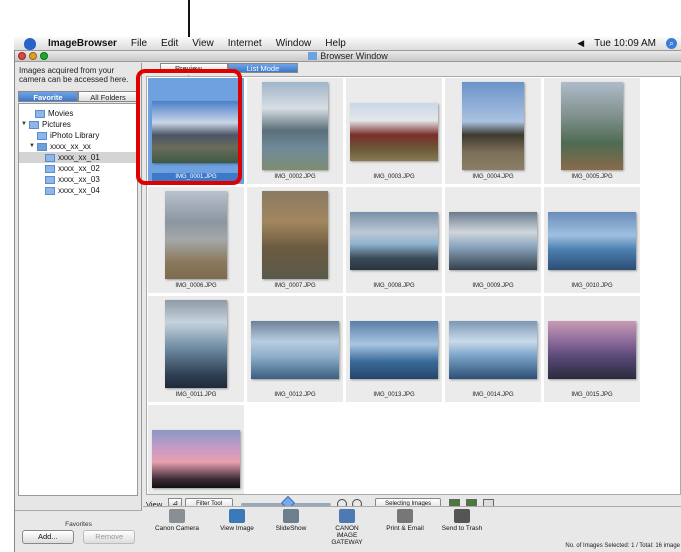 This screenshot has width=681, height=552. Describe the element at coordinates (462, 520) in the screenshot. I see `send-to-trash-button: Send to Trash` at that location.